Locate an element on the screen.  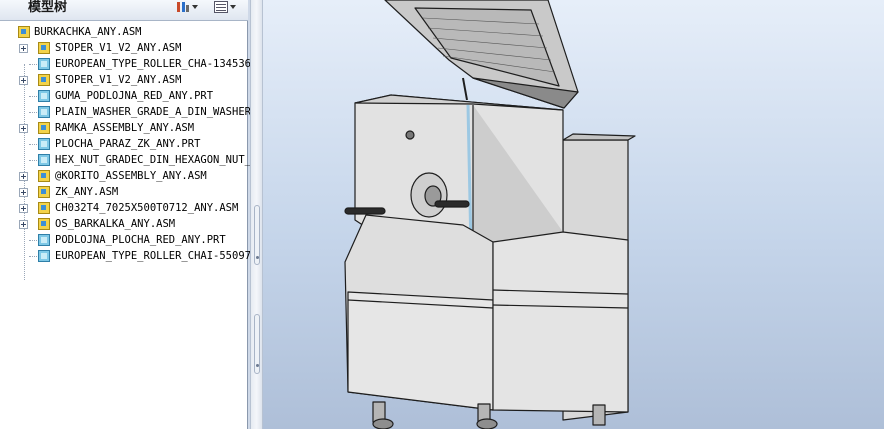
tree-node-label: RAMKA_ASSEMBLY_ANY.ASM is located at coordinates (125, 128).